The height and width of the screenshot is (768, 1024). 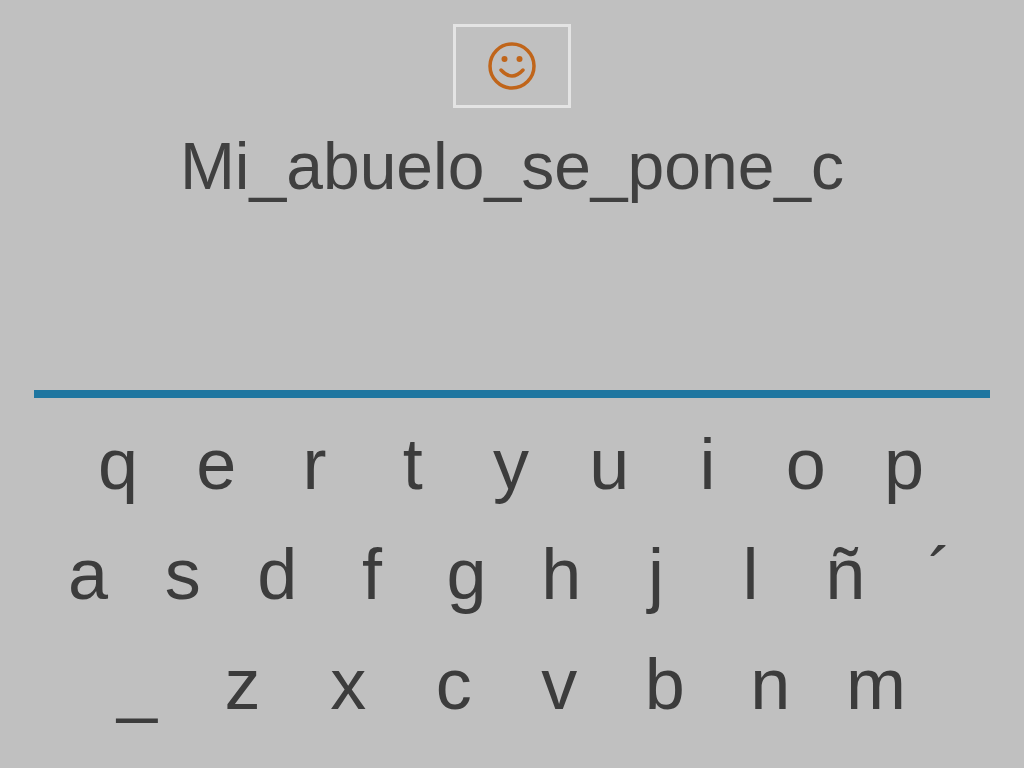 What do you see at coordinates (770, 684) in the screenshot?
I see `letter-key: n` at bounding box center [770, 684].